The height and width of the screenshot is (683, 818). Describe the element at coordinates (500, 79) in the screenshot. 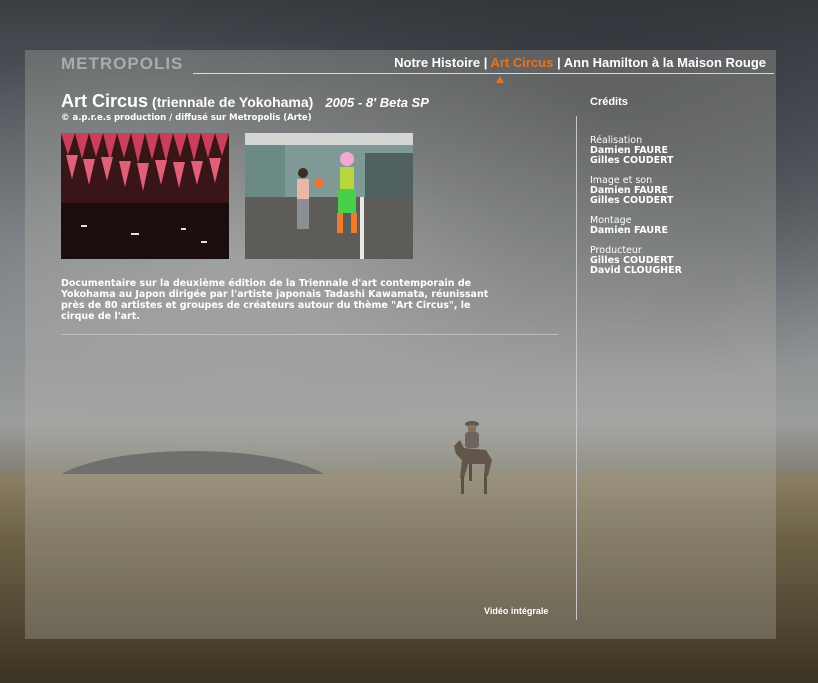

I see `active-nav-marker-icon` at that location.